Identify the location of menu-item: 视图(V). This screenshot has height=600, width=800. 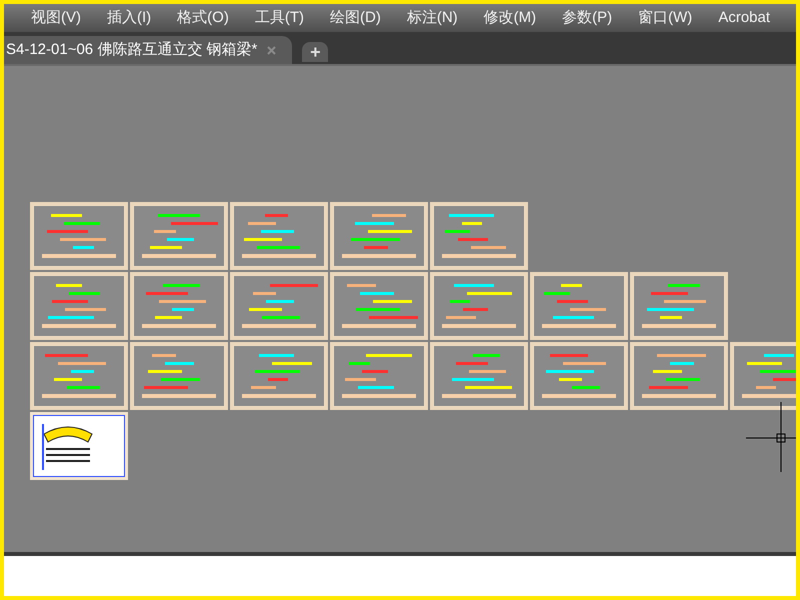
(56, 18).